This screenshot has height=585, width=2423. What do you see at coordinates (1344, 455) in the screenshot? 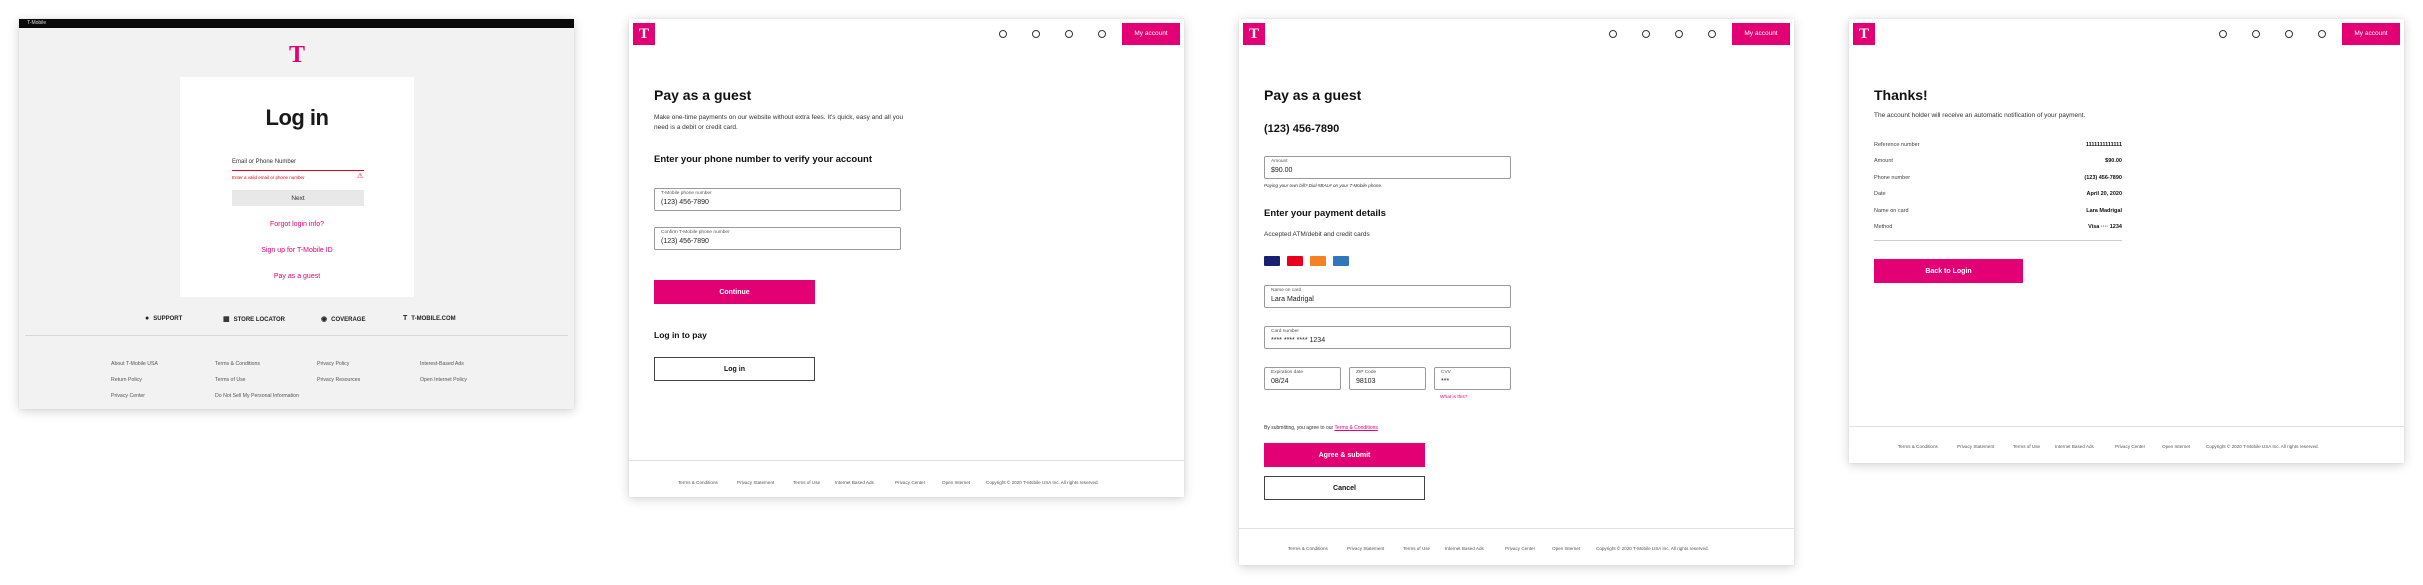
I see `agree-submit-button: Agree & submit` at bounding box center [1344, 455].